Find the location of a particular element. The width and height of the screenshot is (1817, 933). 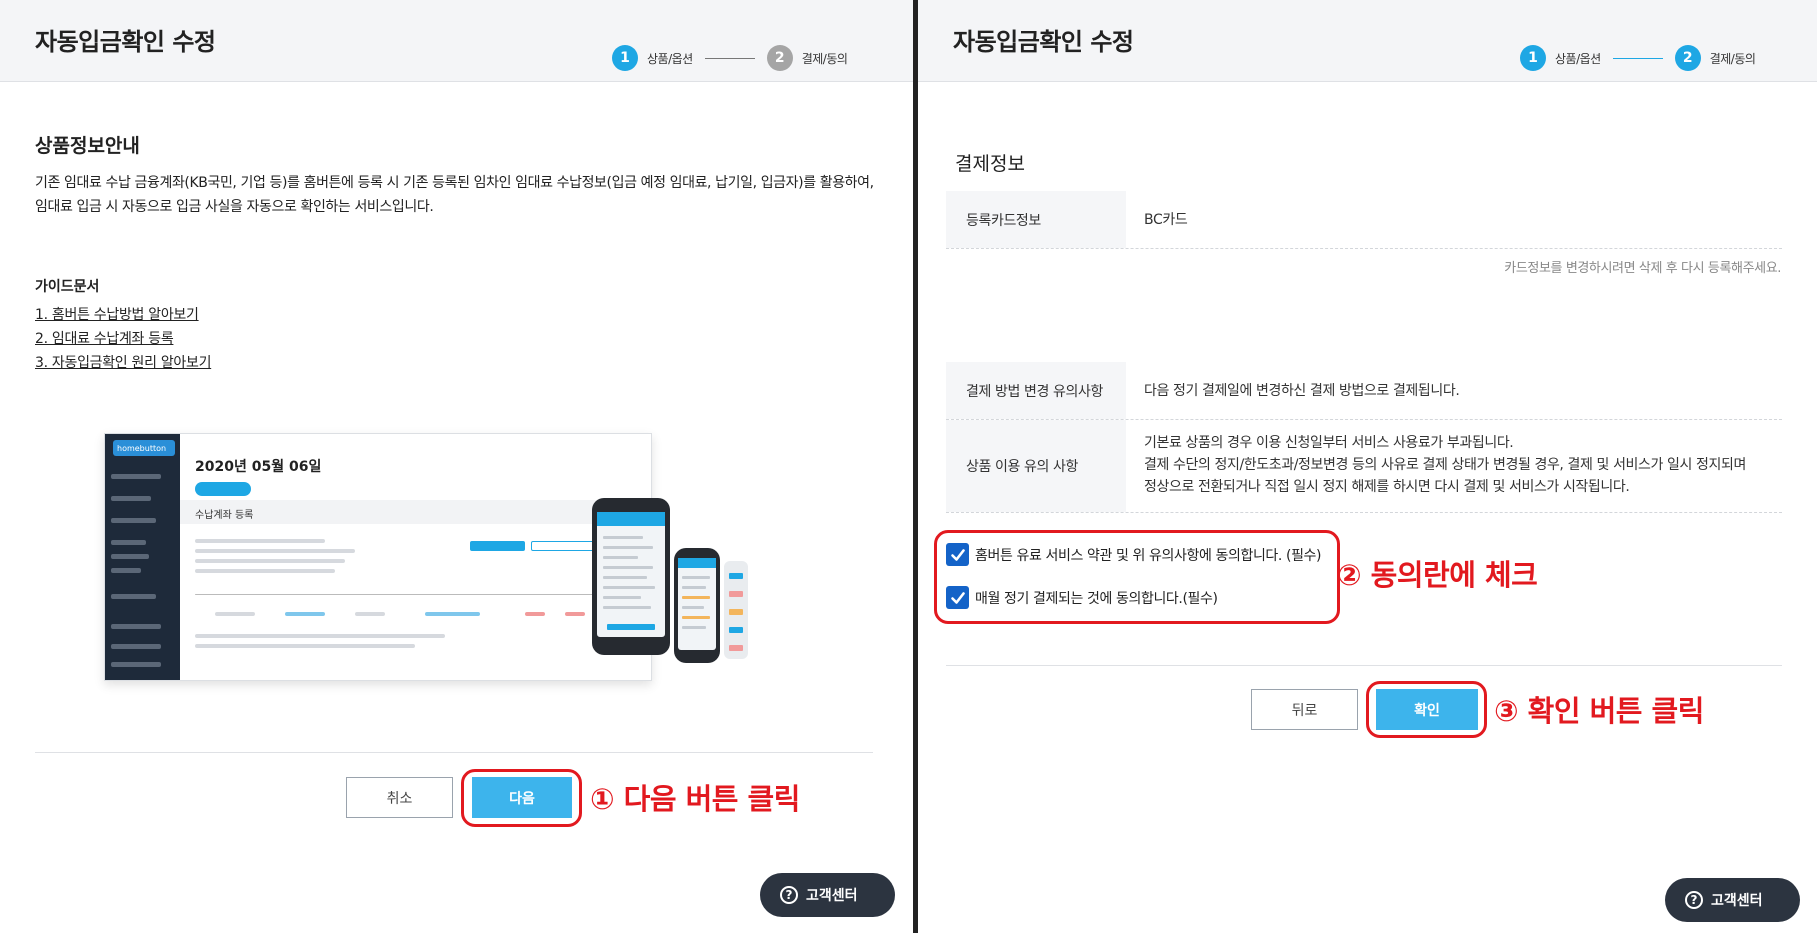

payment-change-label: 결제 방법 변경 유의사항 is located at coordinates (1036, 390).